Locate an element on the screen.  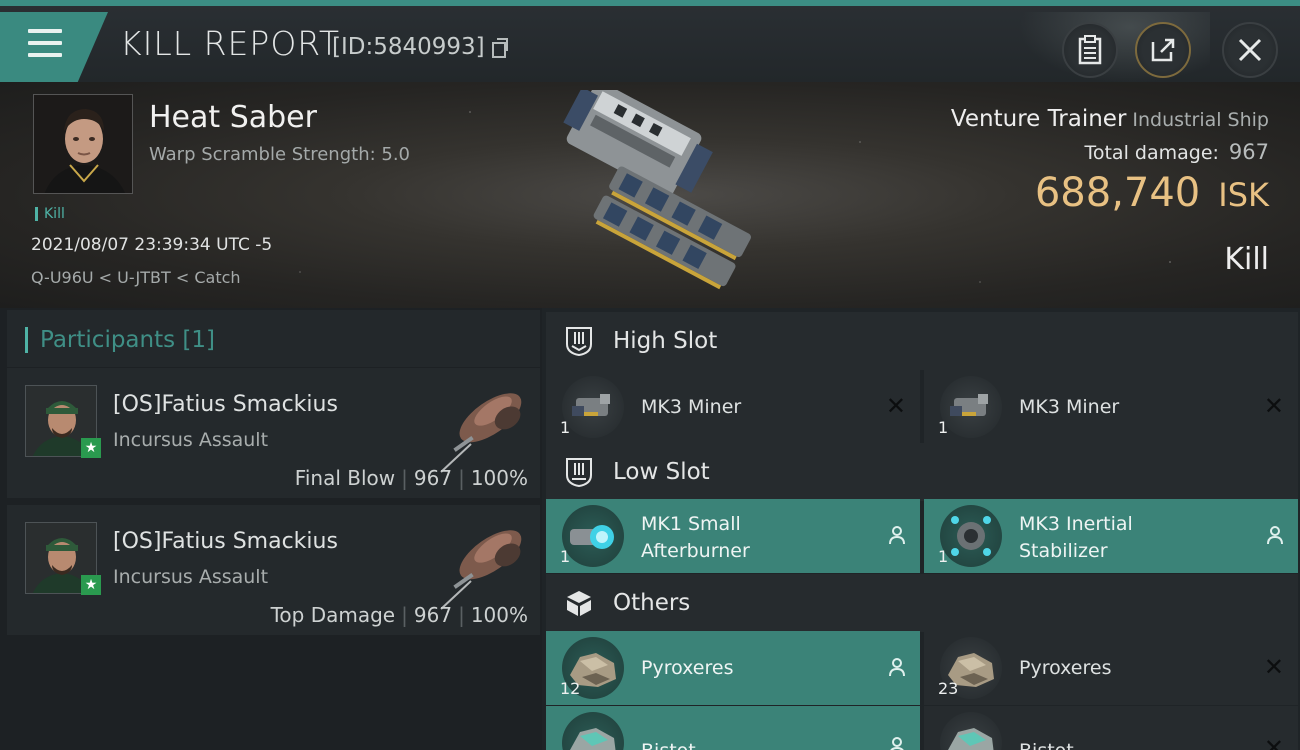
pilot-portrait-image is located at coordinates (83, 144).